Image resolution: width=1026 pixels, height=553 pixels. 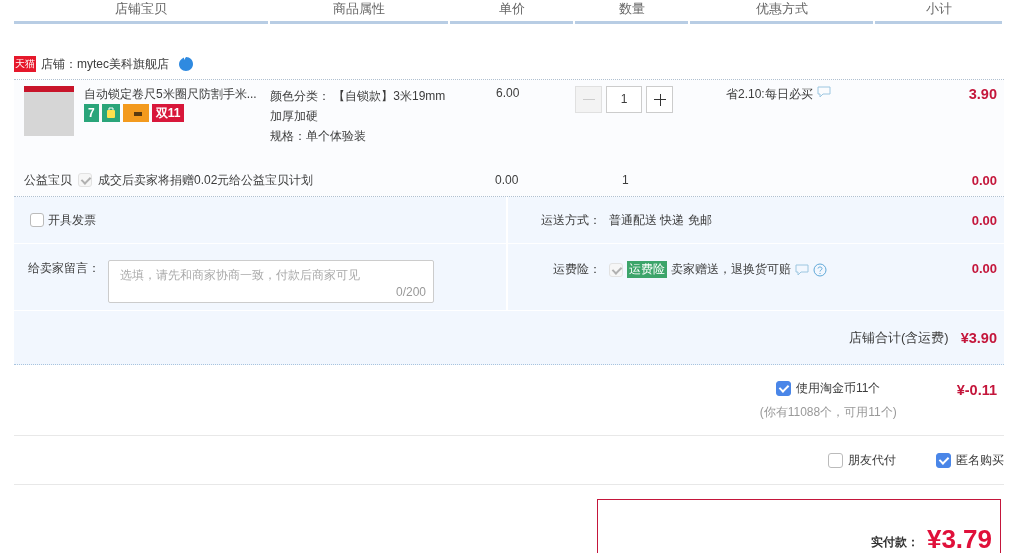 I want to click on promotion-text: 省2.10:每日必买, so click(x=769, y=94).